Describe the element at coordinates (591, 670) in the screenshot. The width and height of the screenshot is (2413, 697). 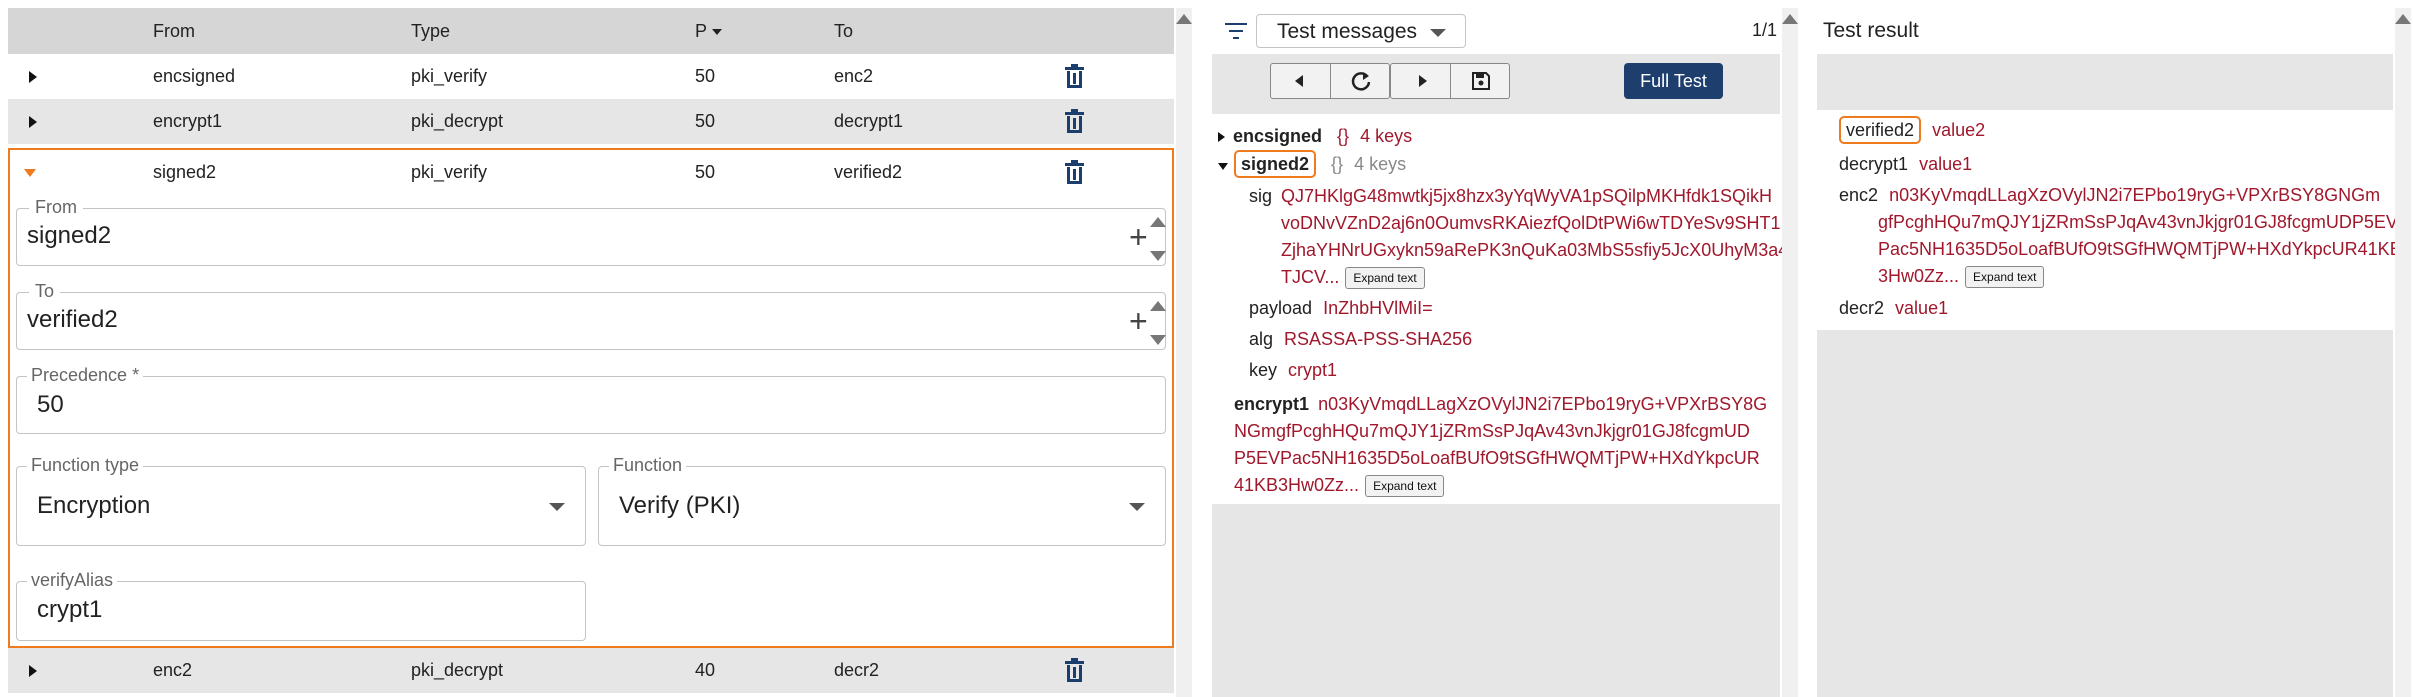
I see `table-row: enc2 pki_decrypt 40 decr2` at that location.